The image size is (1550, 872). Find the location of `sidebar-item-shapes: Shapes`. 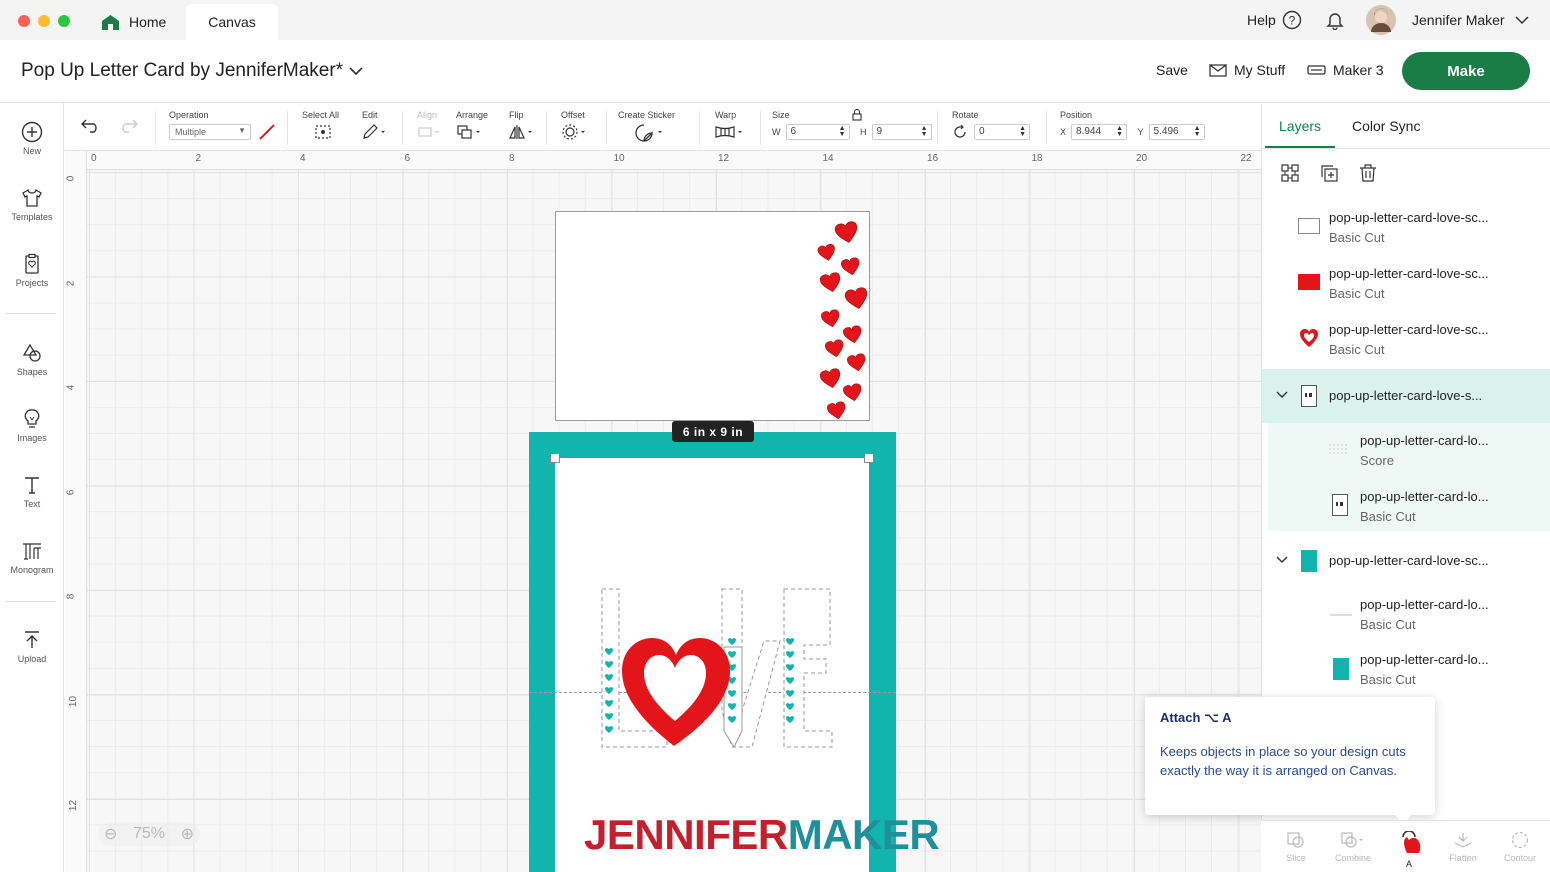

sidebar-item-shapes: Shapes is located at coordinates (32, 359).